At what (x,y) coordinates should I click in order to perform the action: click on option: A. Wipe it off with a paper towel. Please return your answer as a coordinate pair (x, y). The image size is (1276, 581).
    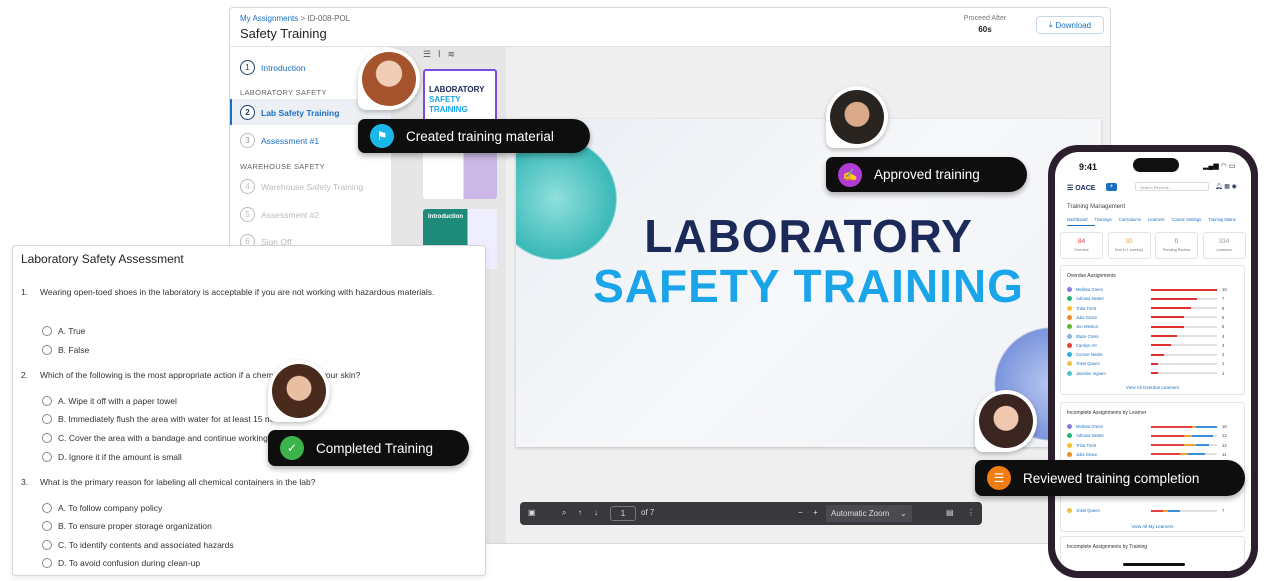
    Looking at the image, I should click on (109, 401).